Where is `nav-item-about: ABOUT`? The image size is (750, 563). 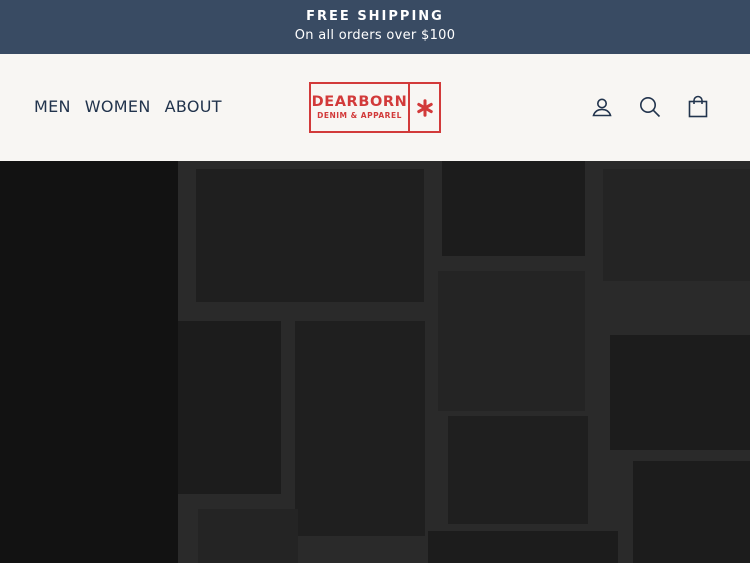
nav-item-about: ABOUT is located at coordinates (193, 106).